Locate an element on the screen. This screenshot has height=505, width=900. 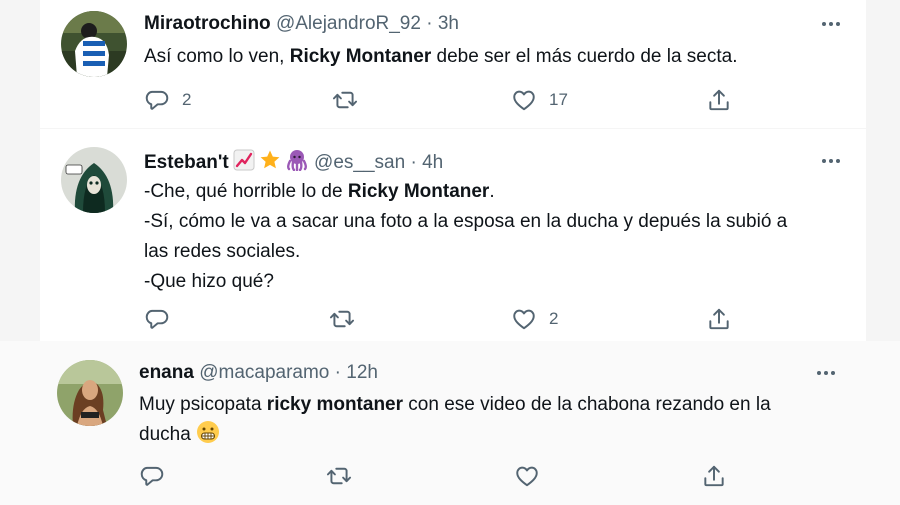
text-line: las redes sociales. is located at coordinates (222, 251).